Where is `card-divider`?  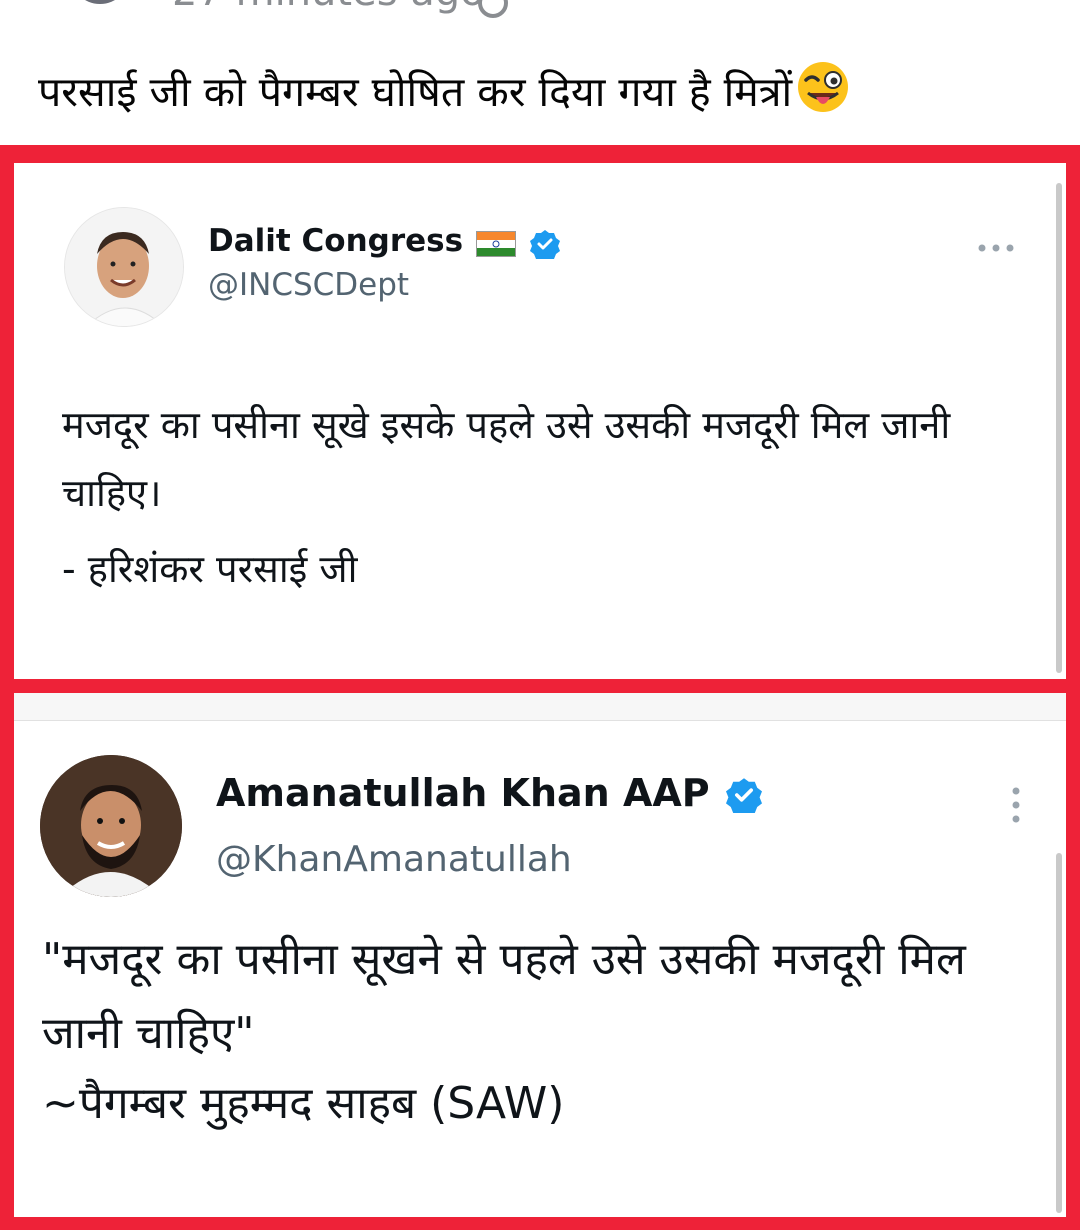 card-divider is located at coordinates (540, 707).